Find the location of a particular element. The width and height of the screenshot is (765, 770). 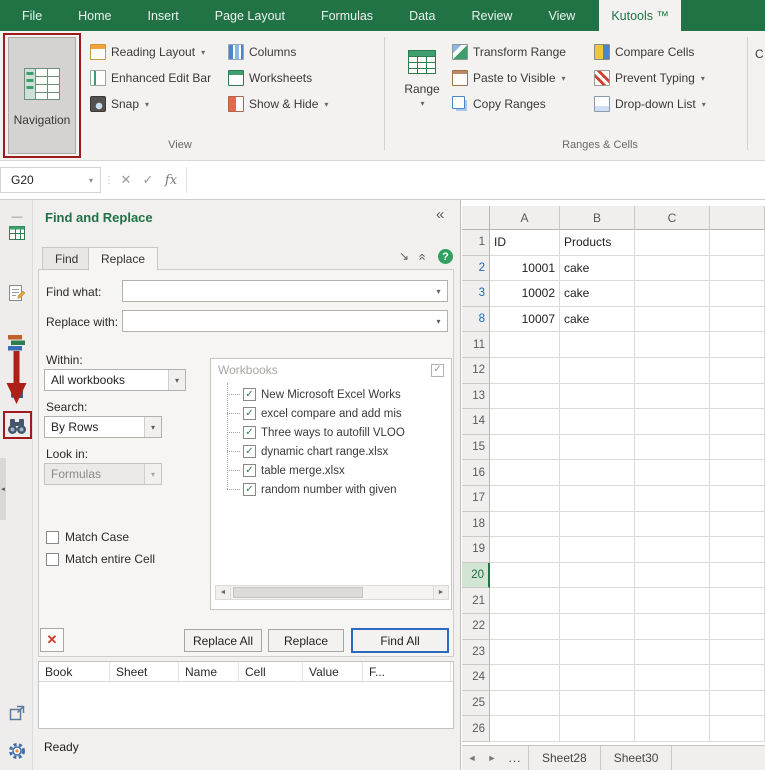

workbook-tree-item: ✓ dynamic chart range.xlsx is located at coordinates (332, 451).